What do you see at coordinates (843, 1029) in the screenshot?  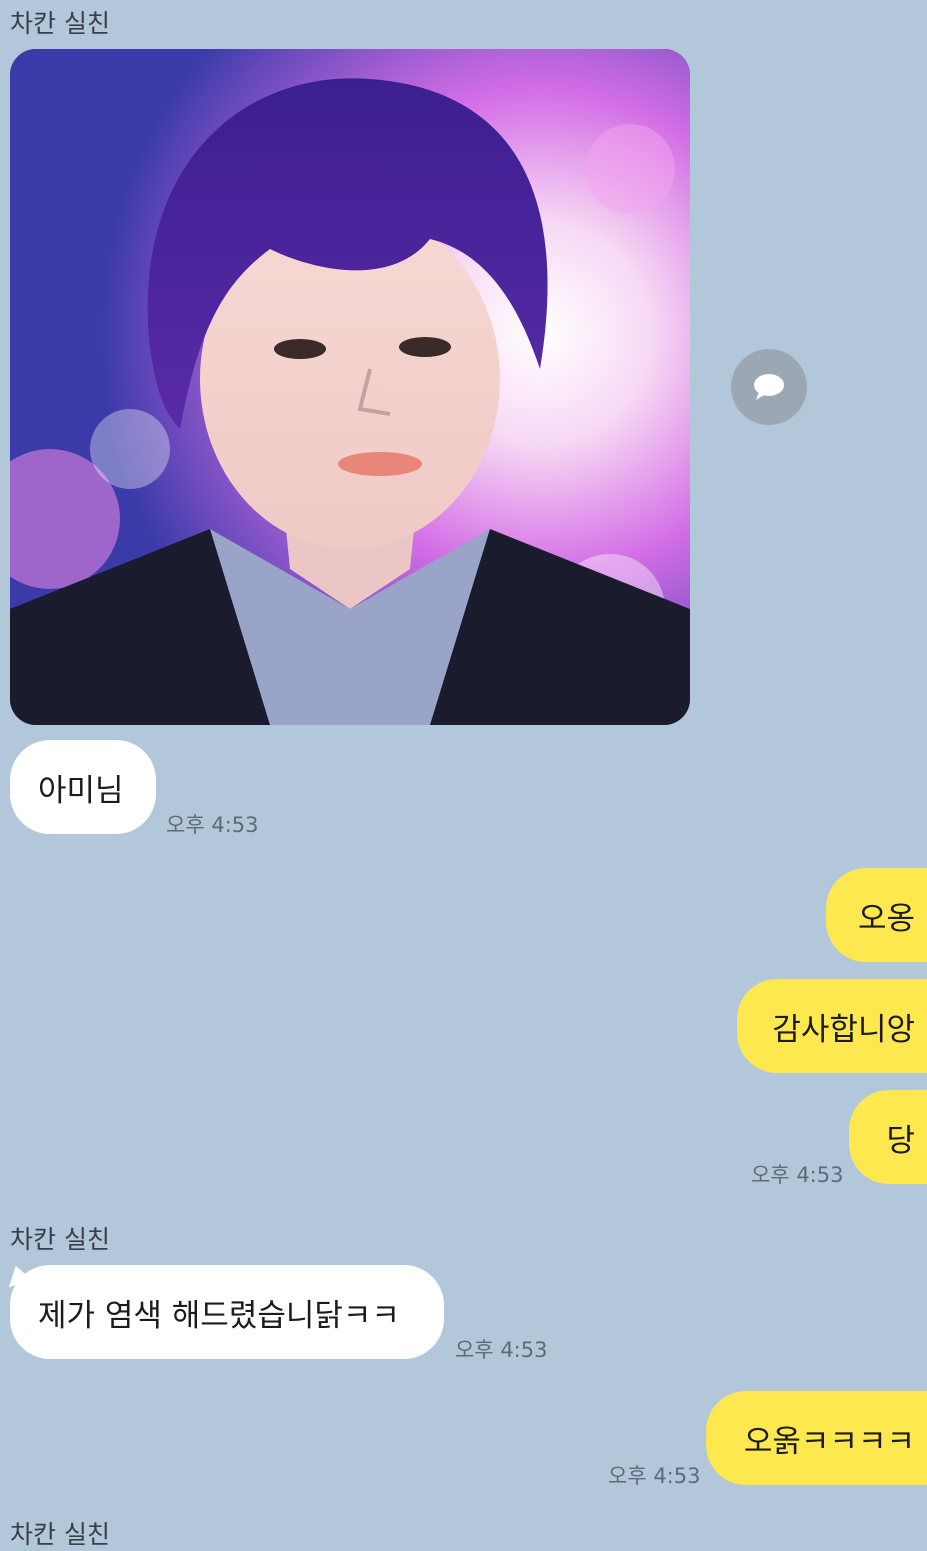 I see `message-text: 감사합니앙` at bounding box center [843, 1029].